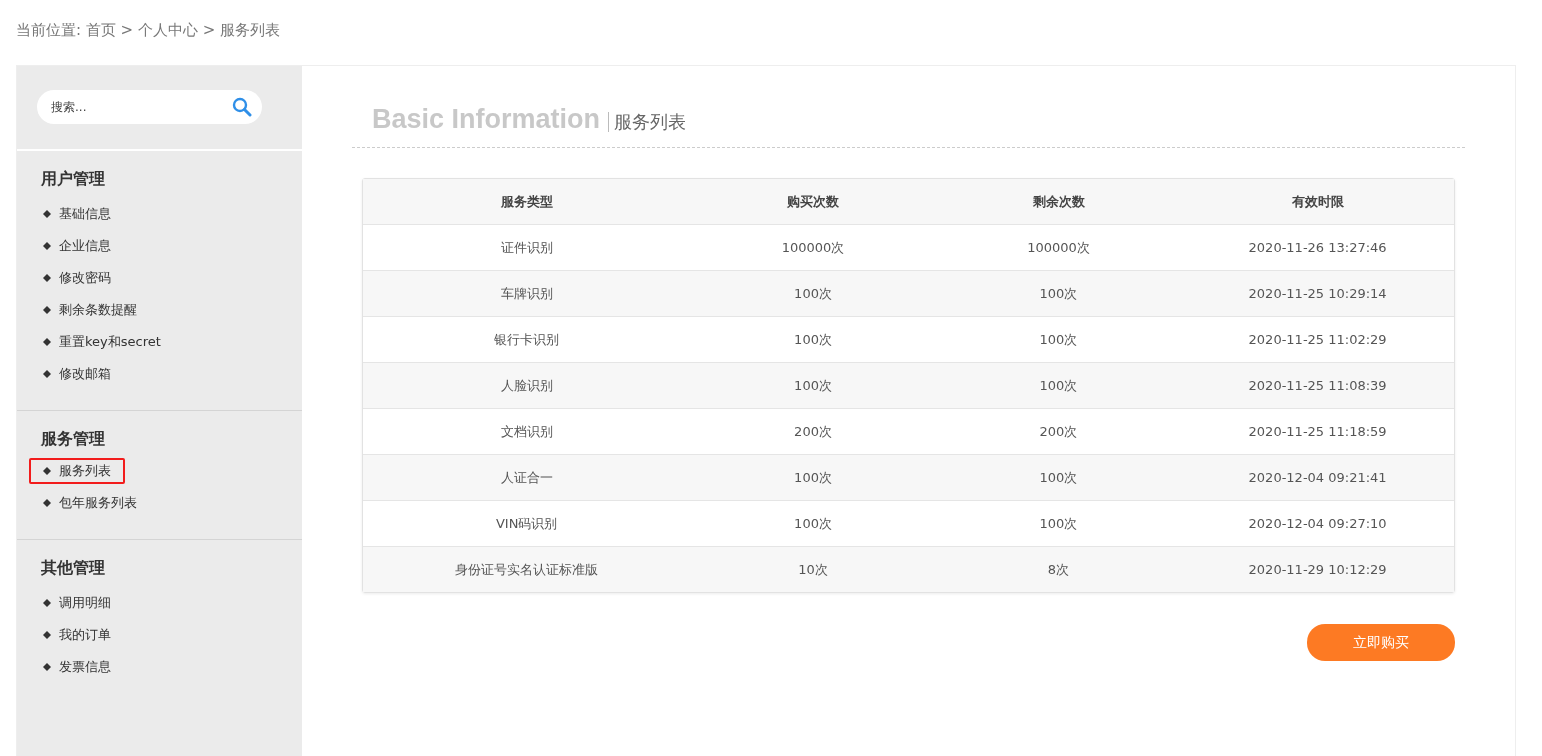  I want to click on table-cell: 银行卡识别, so click(527, 339).